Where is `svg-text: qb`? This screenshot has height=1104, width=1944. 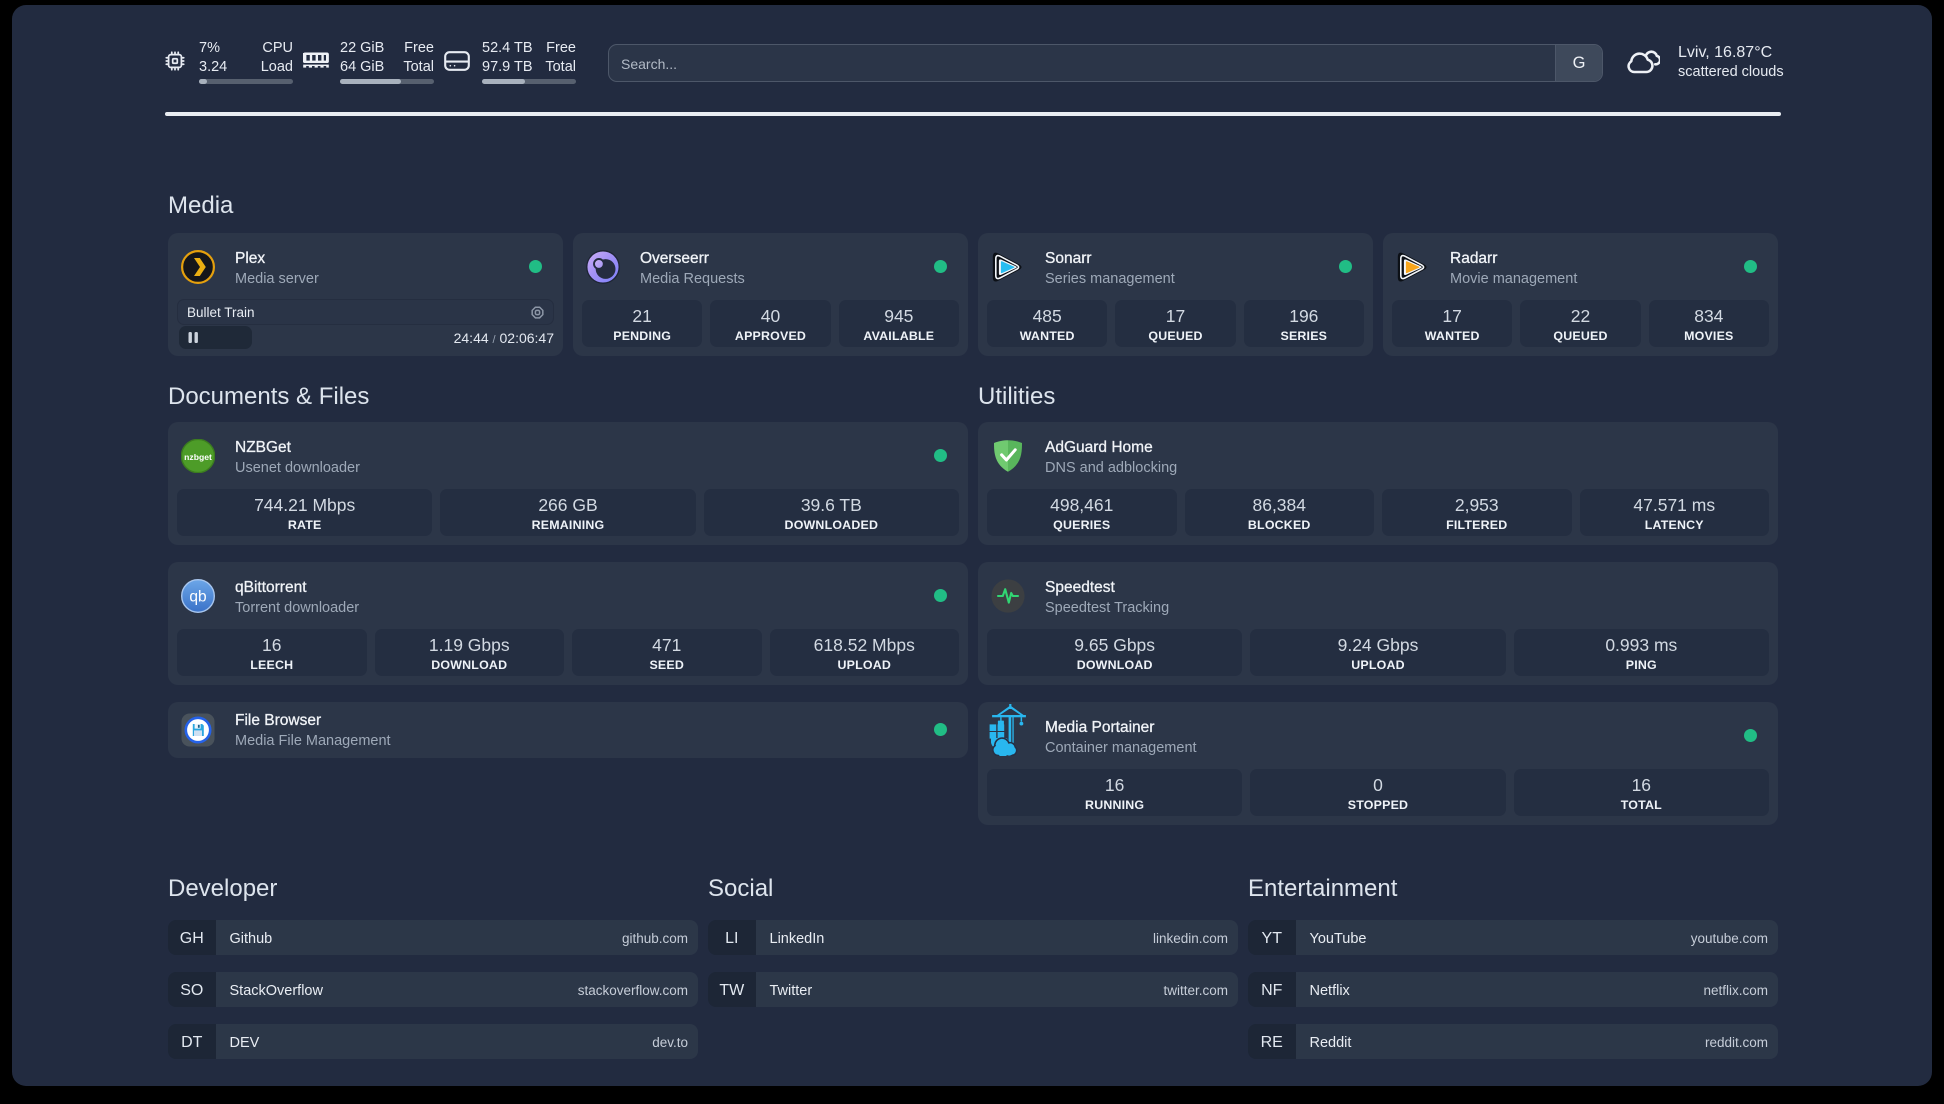
svg-text: qb is located at coordinates (197, 597).